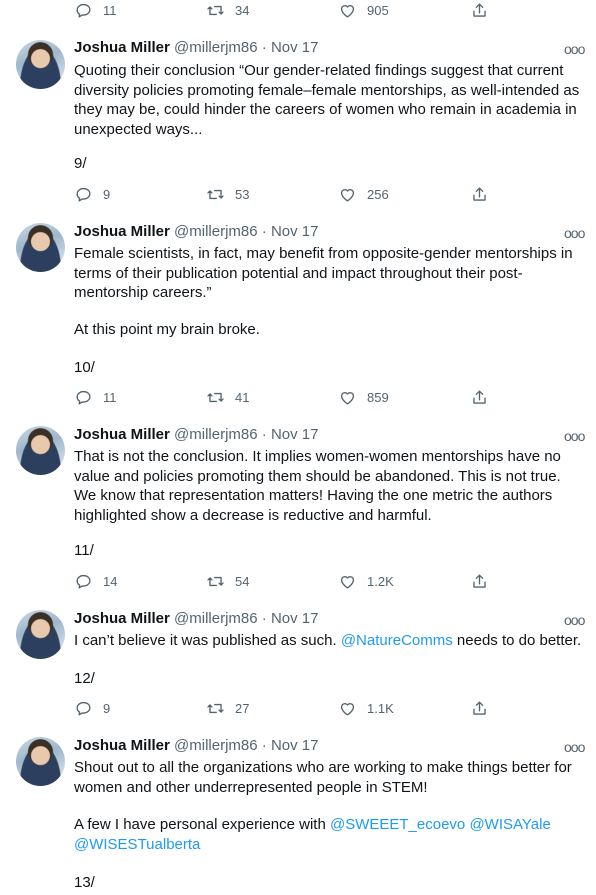 The image size is (596, 895). What do you see at coordinates (404, 10) in the screenshot?
I see `like-button: 905` at bounding box center [404, 10].